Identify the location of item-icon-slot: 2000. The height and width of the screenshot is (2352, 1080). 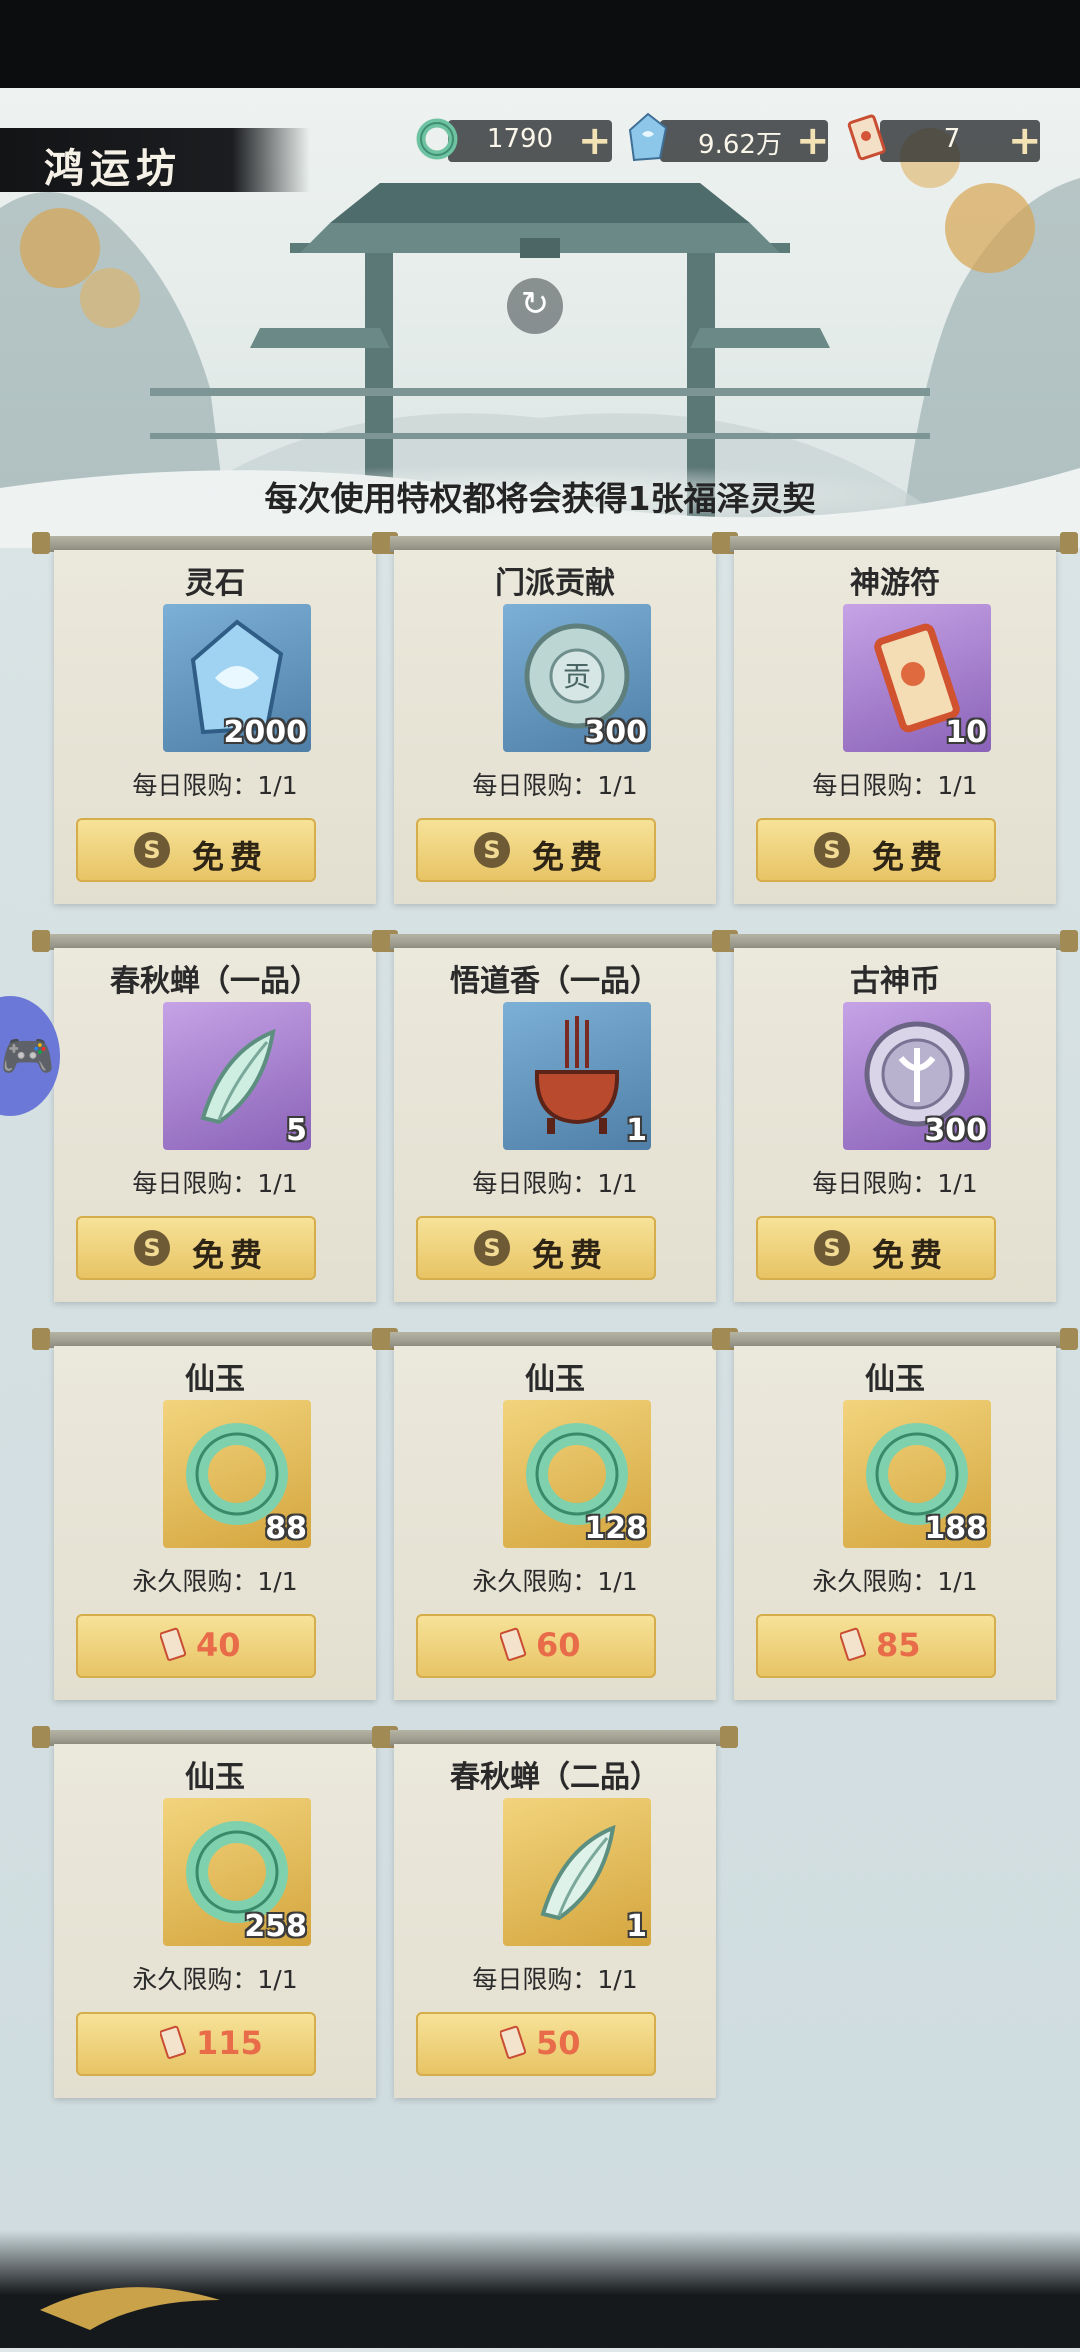
(237, 678).